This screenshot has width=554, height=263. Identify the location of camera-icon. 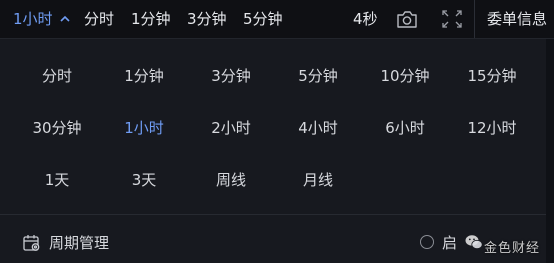
(407, 19).